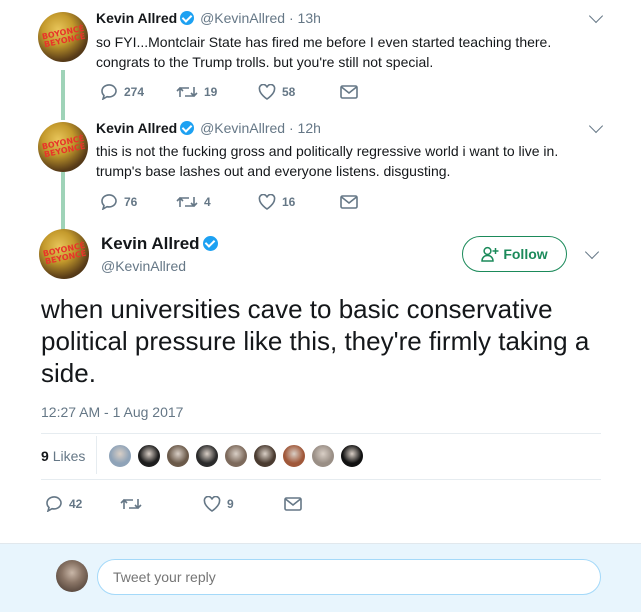 This screenshot has height=612, width=641. Describe the element at coordinates (175, 504) in the screenshot. I see `main-tweet-actions: 42 9` at that location.